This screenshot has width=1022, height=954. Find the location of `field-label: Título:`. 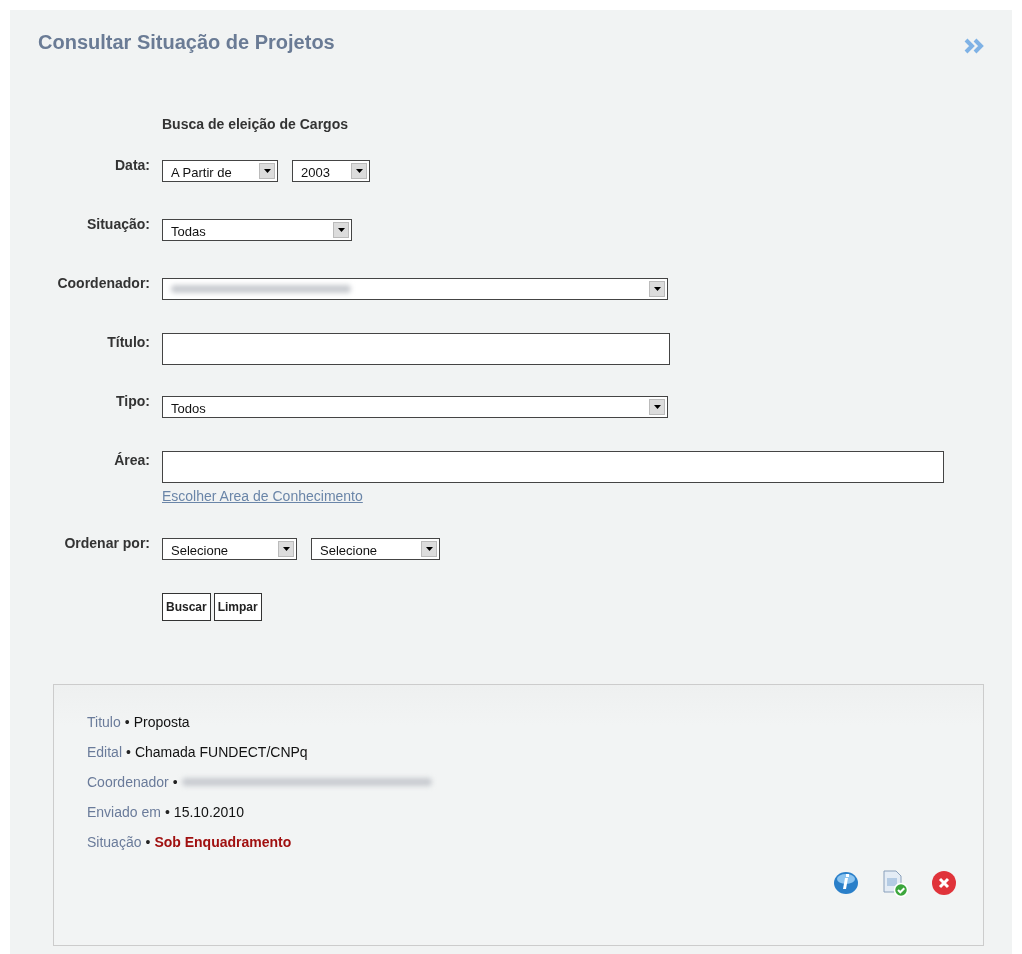

field-label: Título: is located at coordinates (128, 342).